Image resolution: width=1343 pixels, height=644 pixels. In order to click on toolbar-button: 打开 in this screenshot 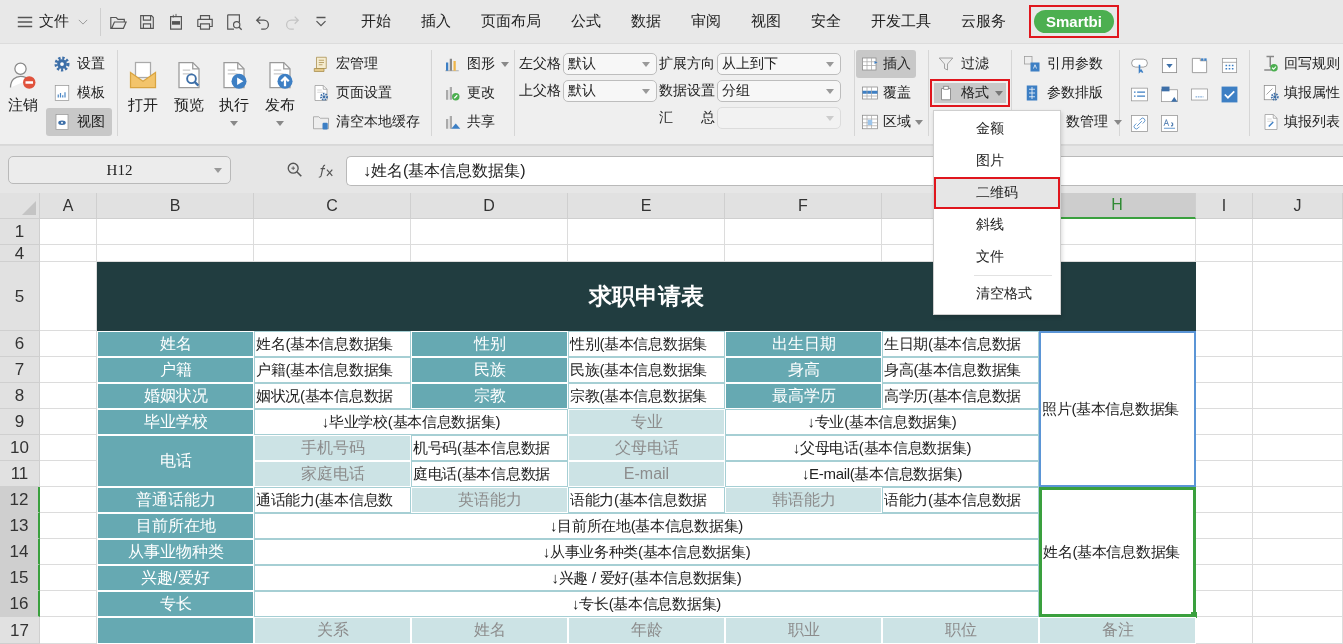, I will do `click(143, 93)`.